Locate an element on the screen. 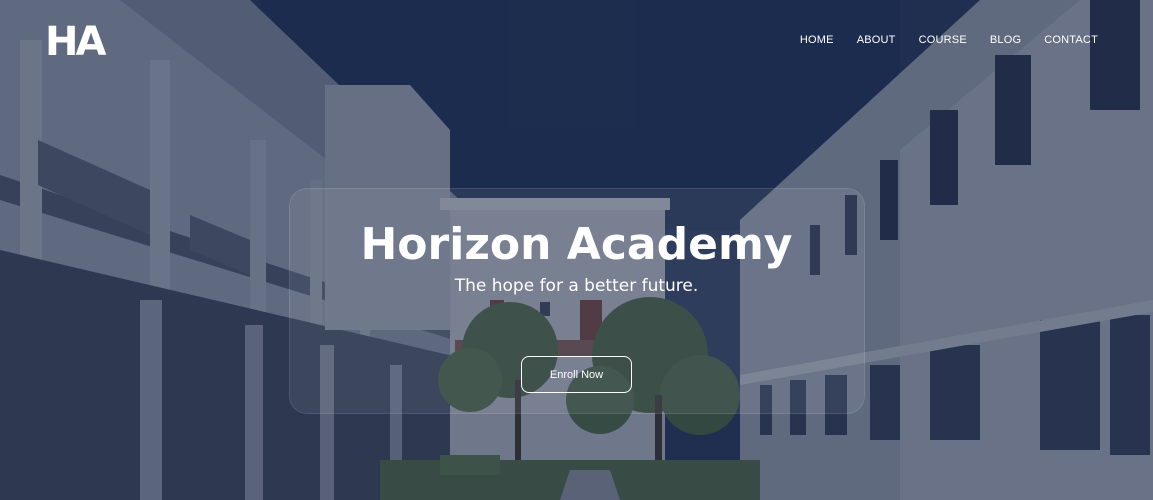 The image size is (1153, 500). nav-course: COURSE is located at coordinates (943, 40).